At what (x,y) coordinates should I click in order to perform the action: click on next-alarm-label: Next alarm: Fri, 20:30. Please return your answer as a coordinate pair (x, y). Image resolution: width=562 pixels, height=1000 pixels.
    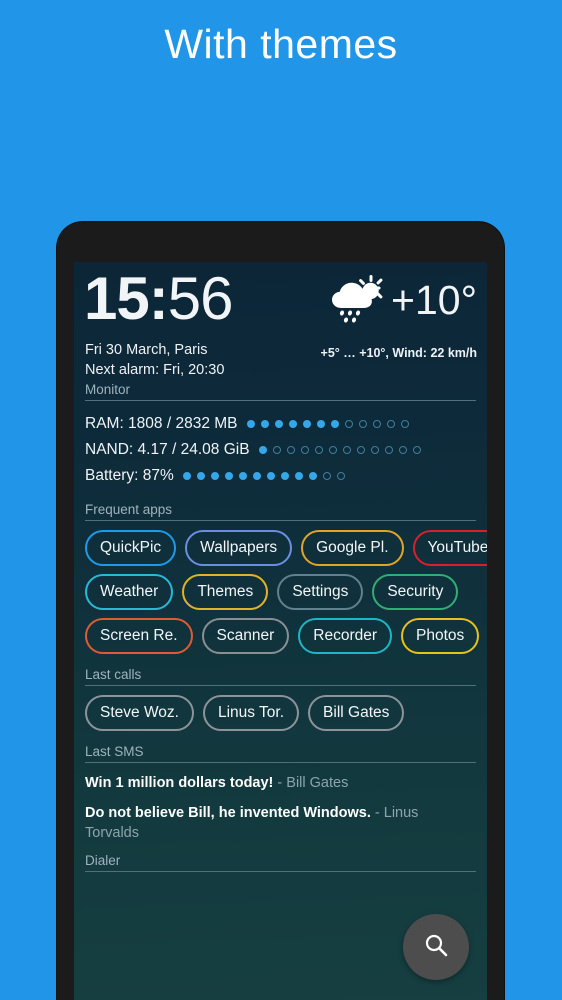
    Looking at the image, I should click on (155, 370).